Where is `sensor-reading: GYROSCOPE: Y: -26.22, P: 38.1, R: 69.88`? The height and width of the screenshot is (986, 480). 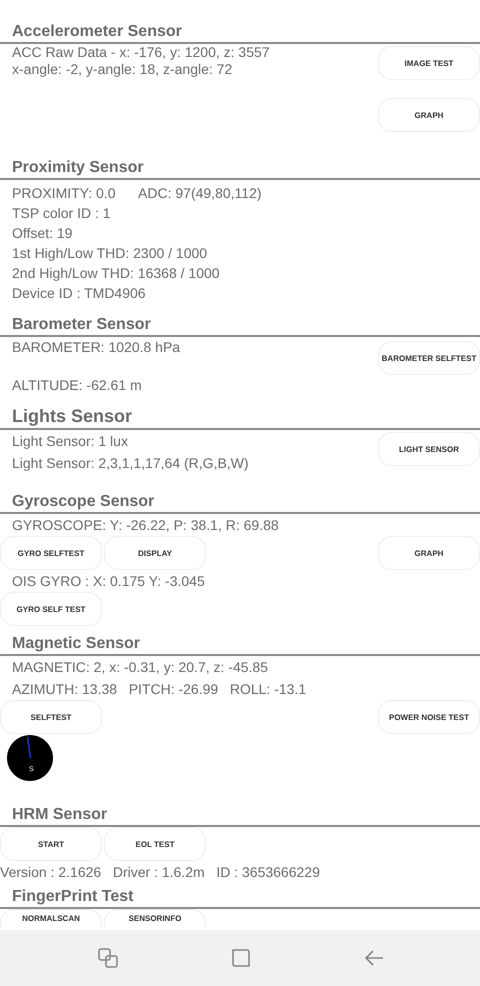 sensor-reading: GYROSCOPE: Y: -26.22, P: 38.1, R: 69.88 is located at coordinates (145, 525).